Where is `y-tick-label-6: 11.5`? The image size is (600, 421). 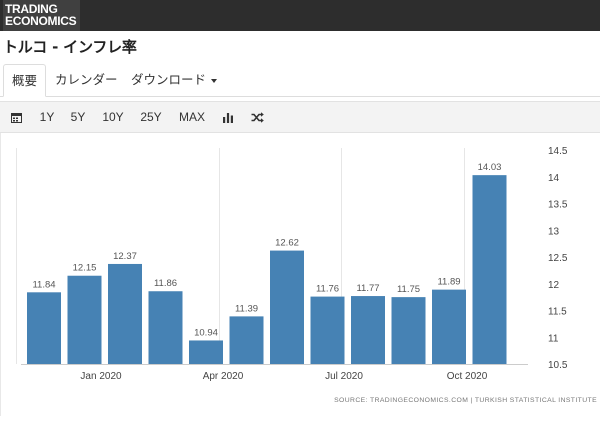 y-tick-label-6: 11.5 is located at coordinates (557, 312).